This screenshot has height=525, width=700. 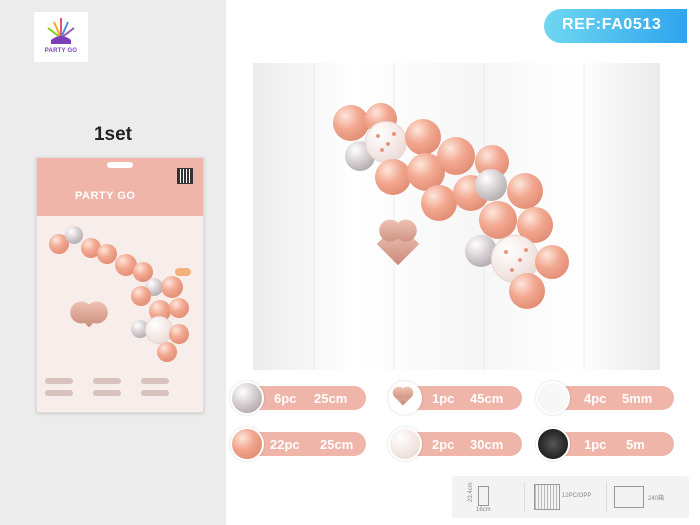 What do you see at coordinates (120, 187) in the screenshot?
I see `package-header: PARTY GO` at bounding box center [120, 187].